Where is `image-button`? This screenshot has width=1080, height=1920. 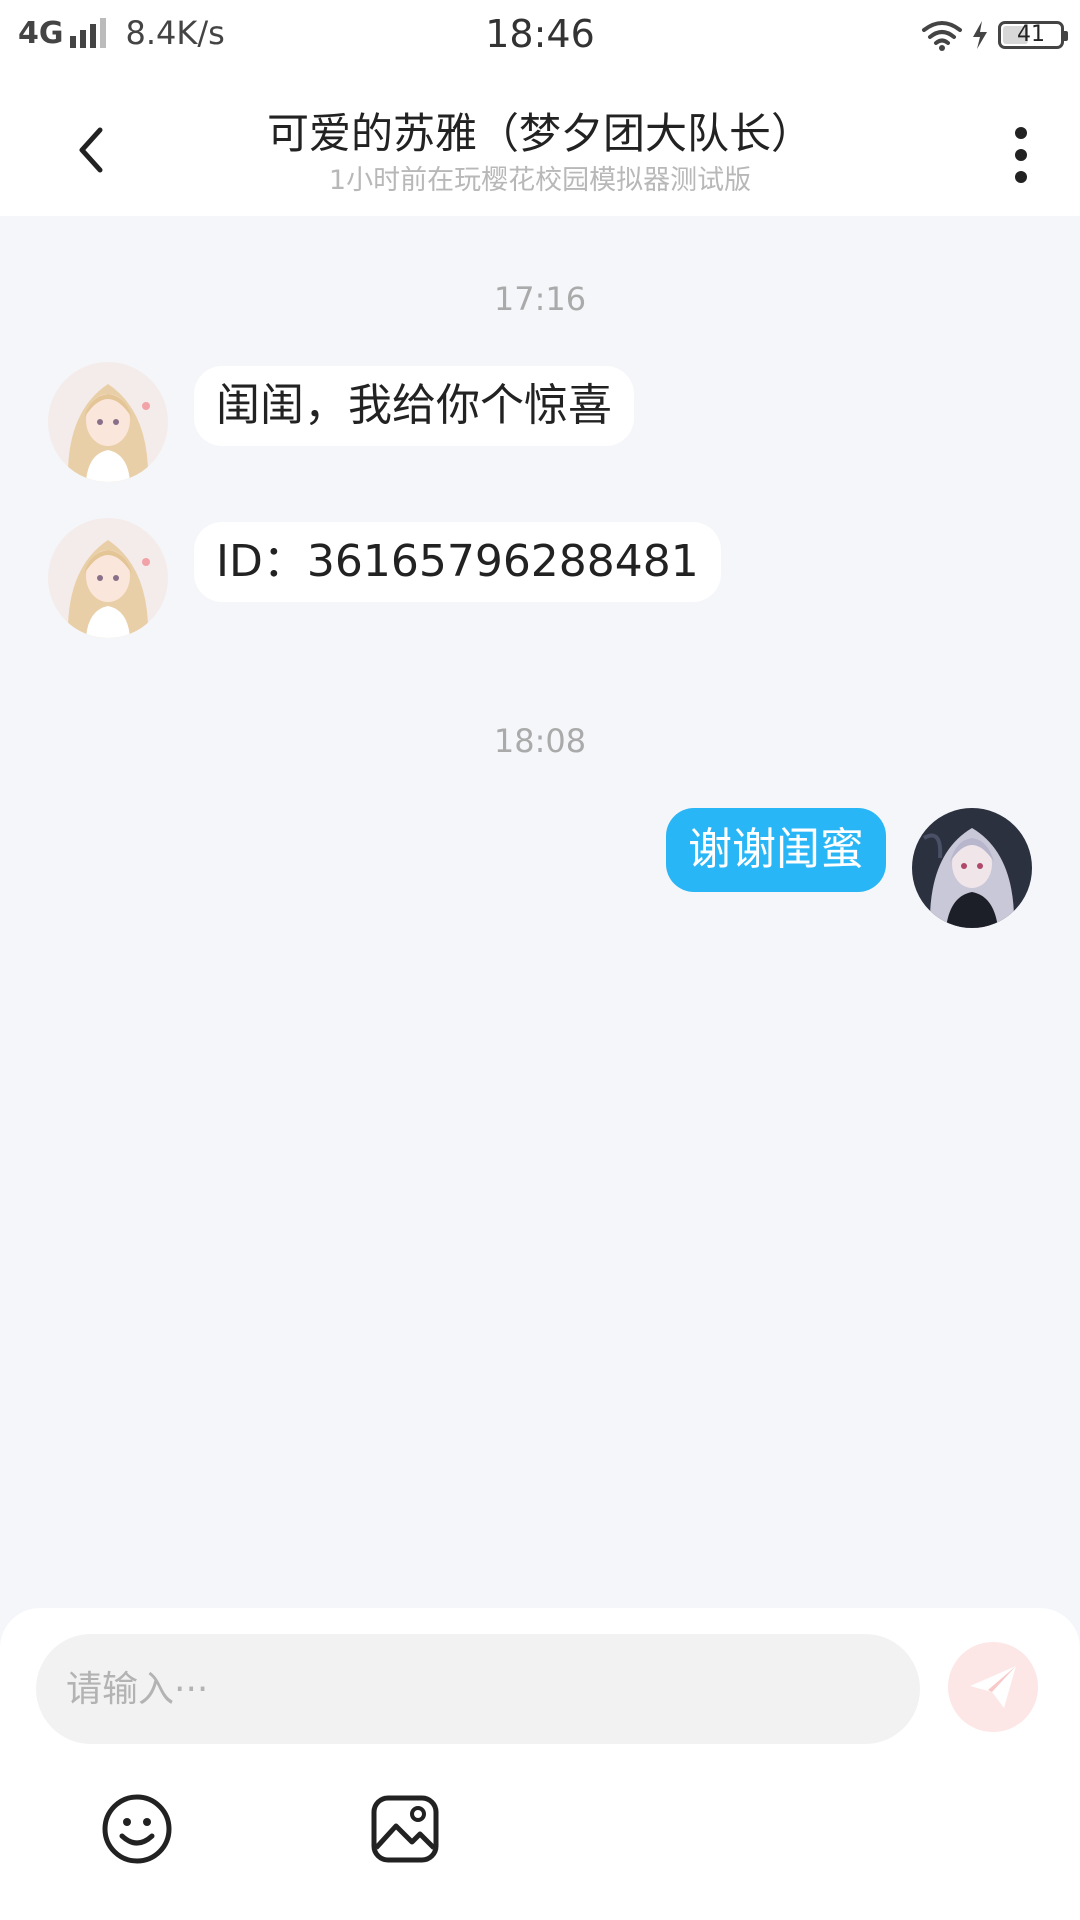
image-button is located at coordinates (405, 1829).